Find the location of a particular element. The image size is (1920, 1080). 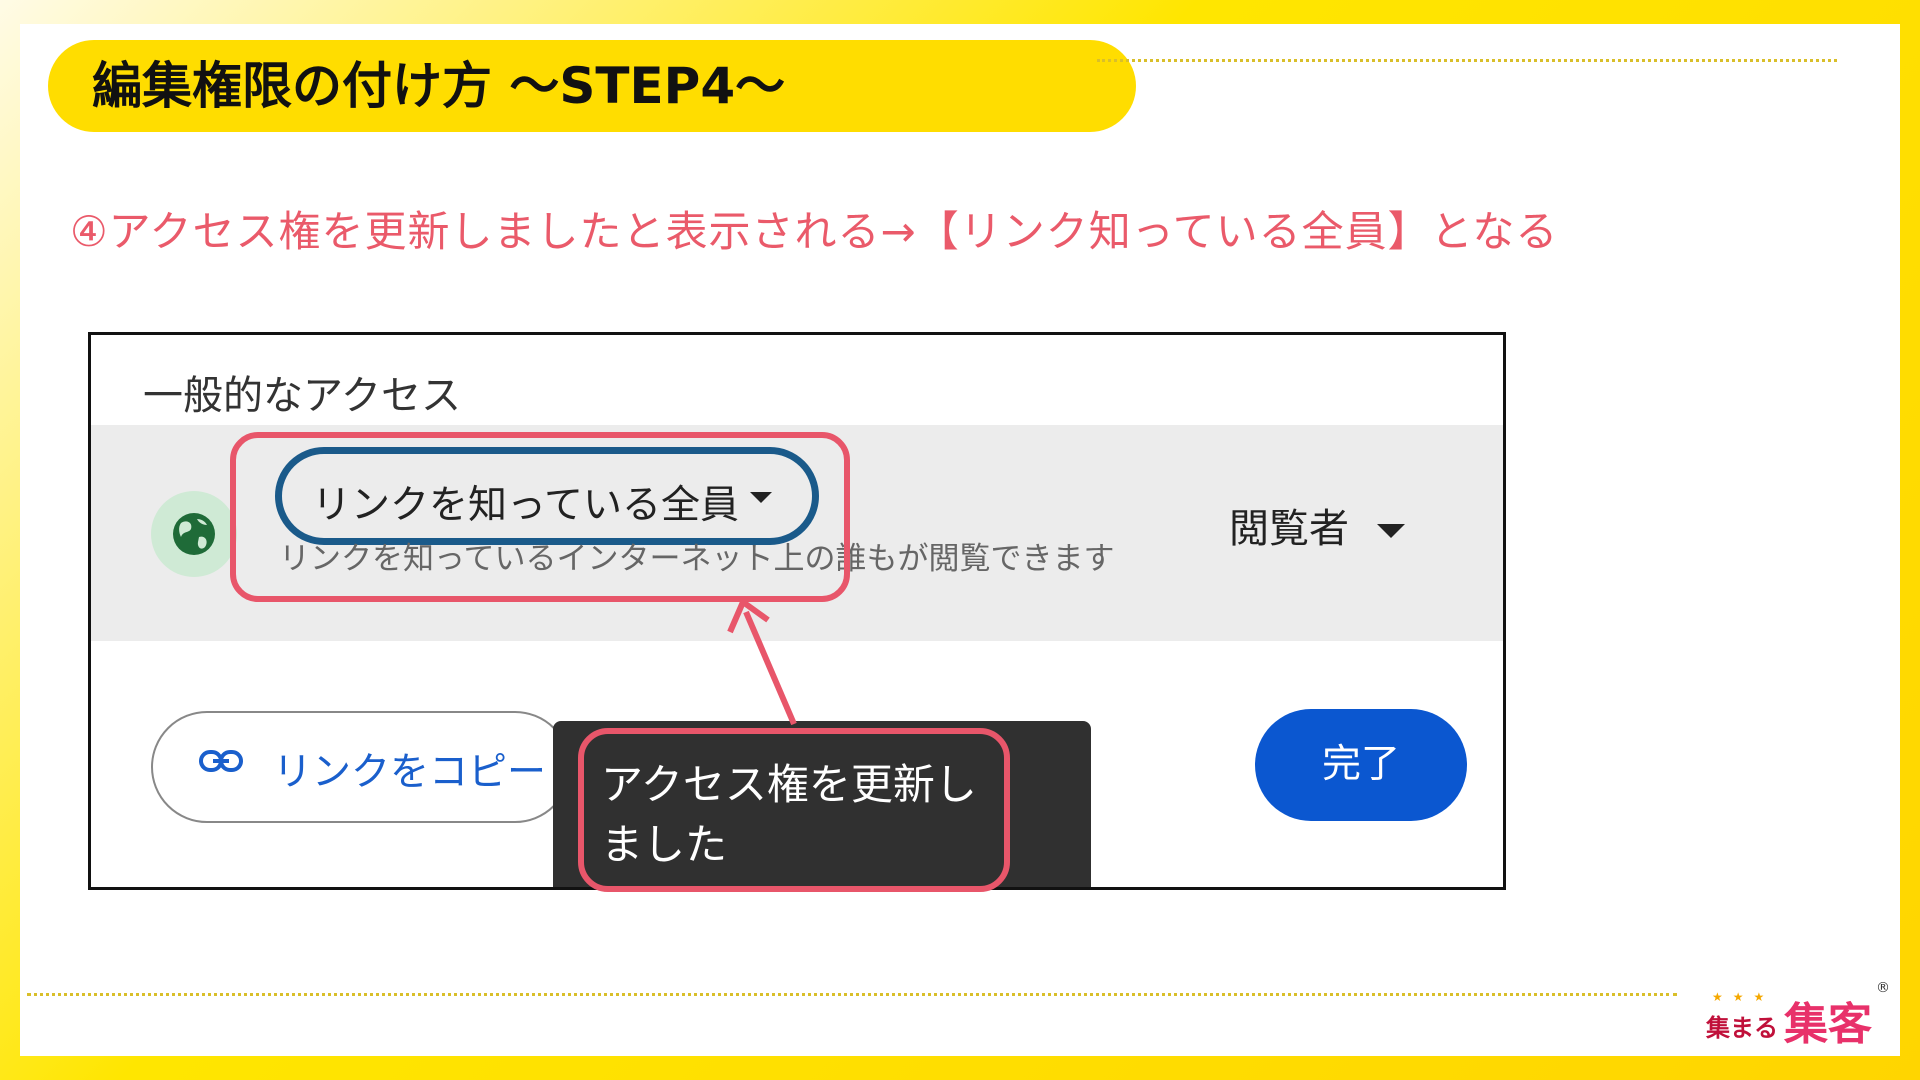

brand-logo: ★★★ 集まる 集客 ® is located at coordinates (1798, 1015).